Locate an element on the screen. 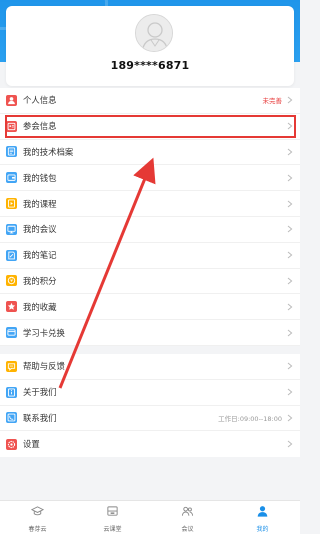 The image size is (320, 534). menu-item-label: 个人信息 is located at coordinates (40, 100).